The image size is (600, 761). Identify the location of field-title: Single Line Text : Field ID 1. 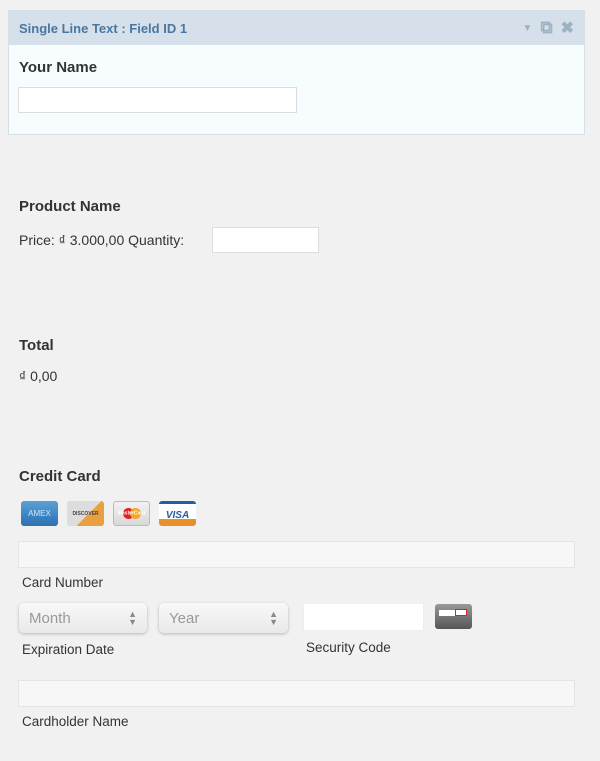
(103, 28).